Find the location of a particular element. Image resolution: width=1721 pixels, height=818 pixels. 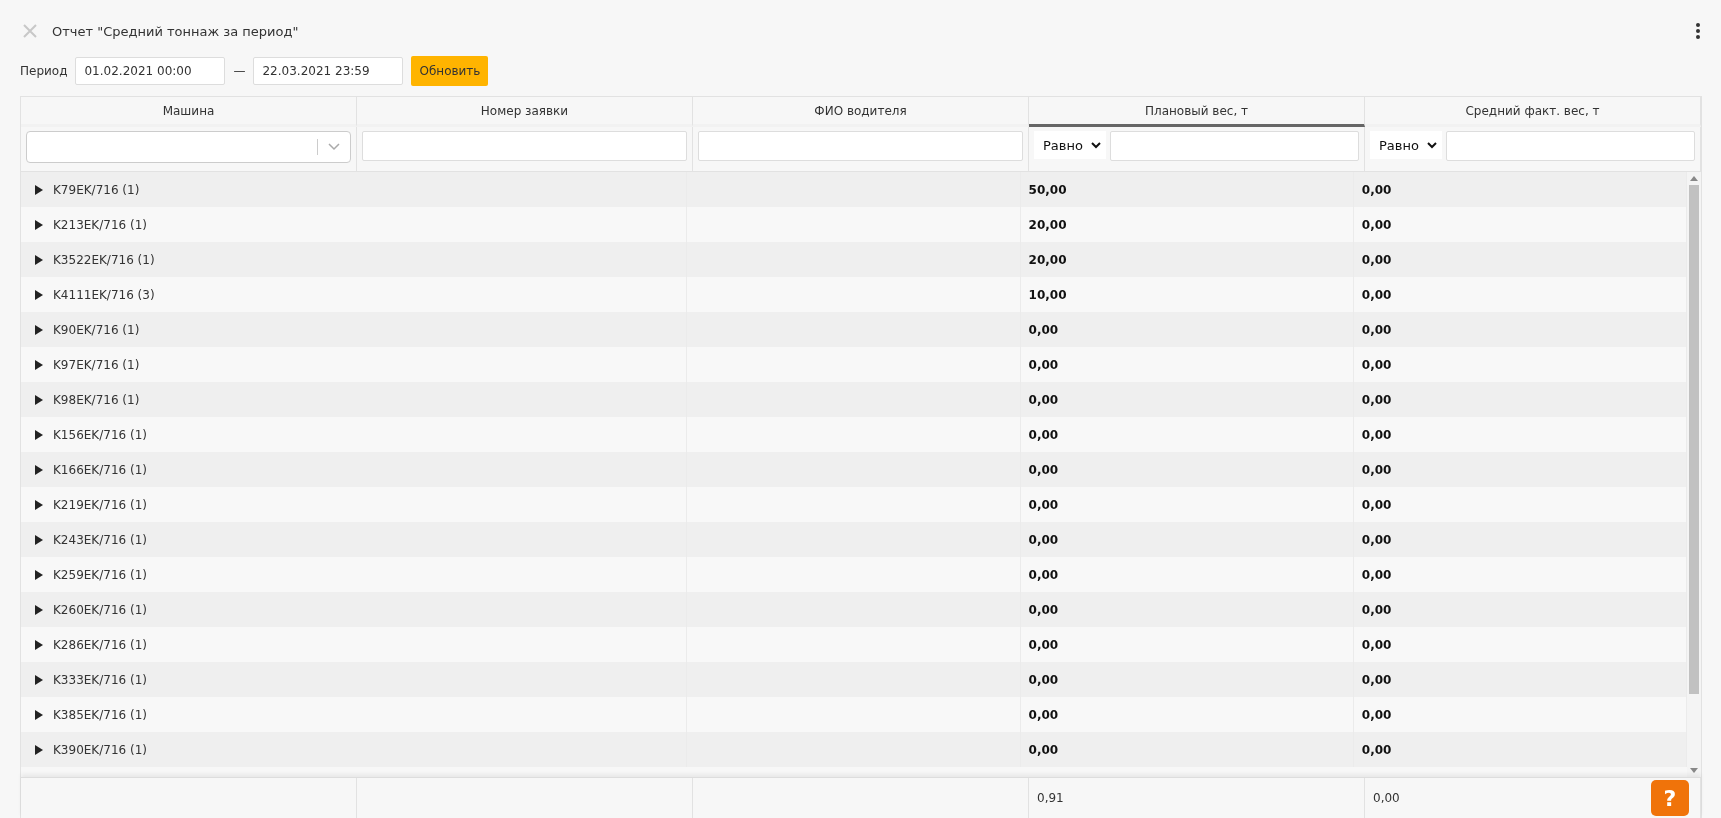

vehicle-cell: K385EK/716 (1) is located at coordinates (100, 714).